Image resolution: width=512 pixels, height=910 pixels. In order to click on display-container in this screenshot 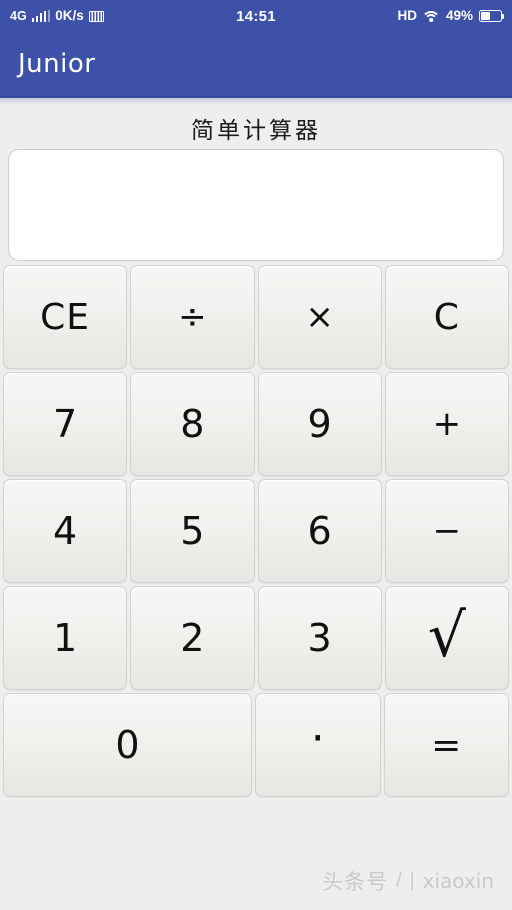, I will do `click(256, 205)`.